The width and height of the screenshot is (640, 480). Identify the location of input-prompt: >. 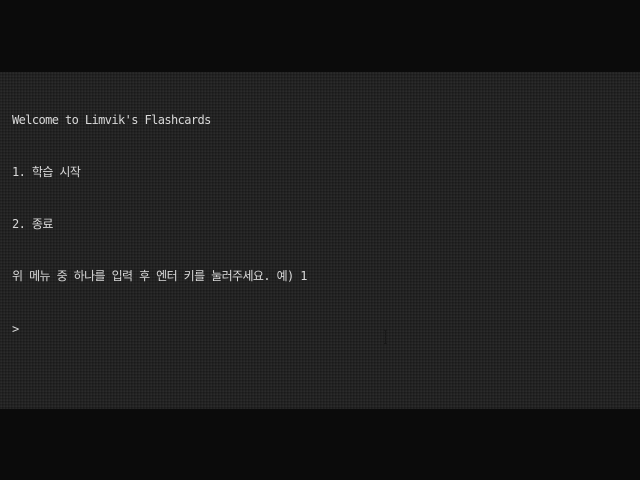
(159, 329).